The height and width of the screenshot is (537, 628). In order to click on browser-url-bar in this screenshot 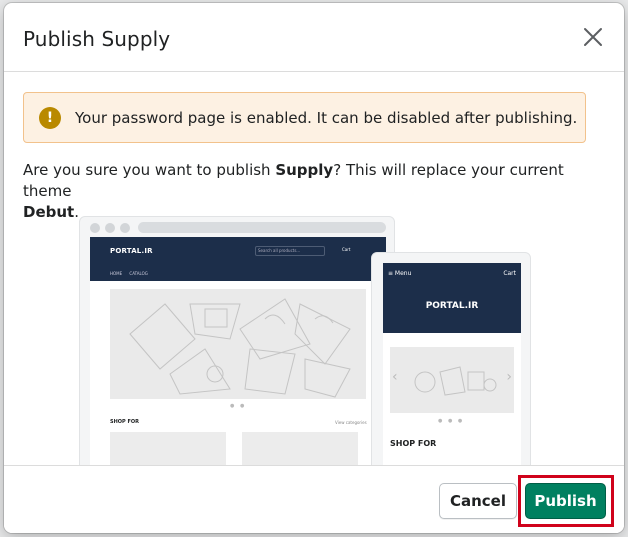, I will do `click(262, 227)`.